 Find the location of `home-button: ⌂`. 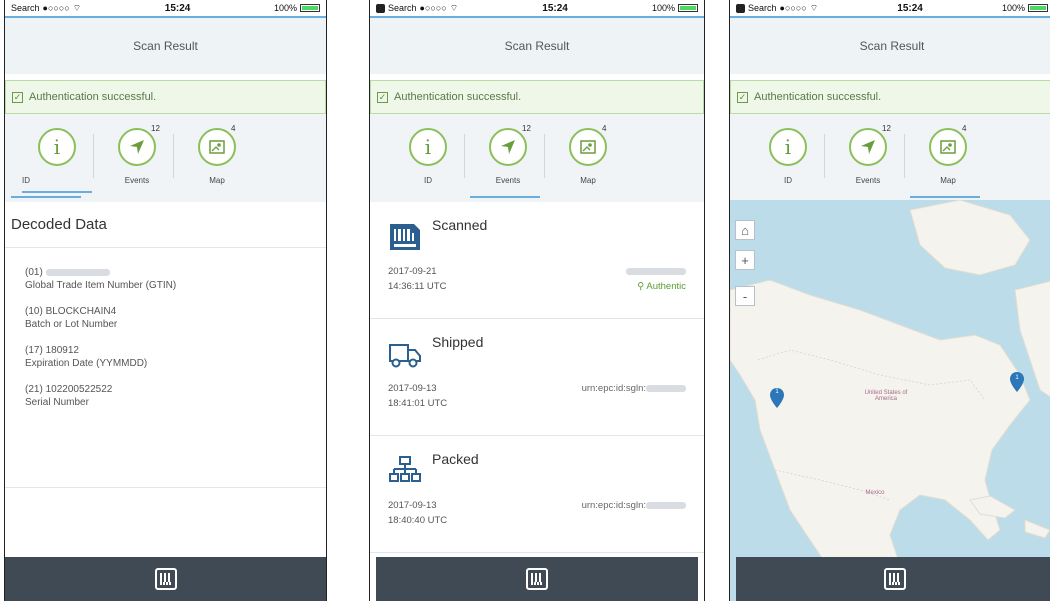

home-button: ⌂ is located at coordinates (745, 230).